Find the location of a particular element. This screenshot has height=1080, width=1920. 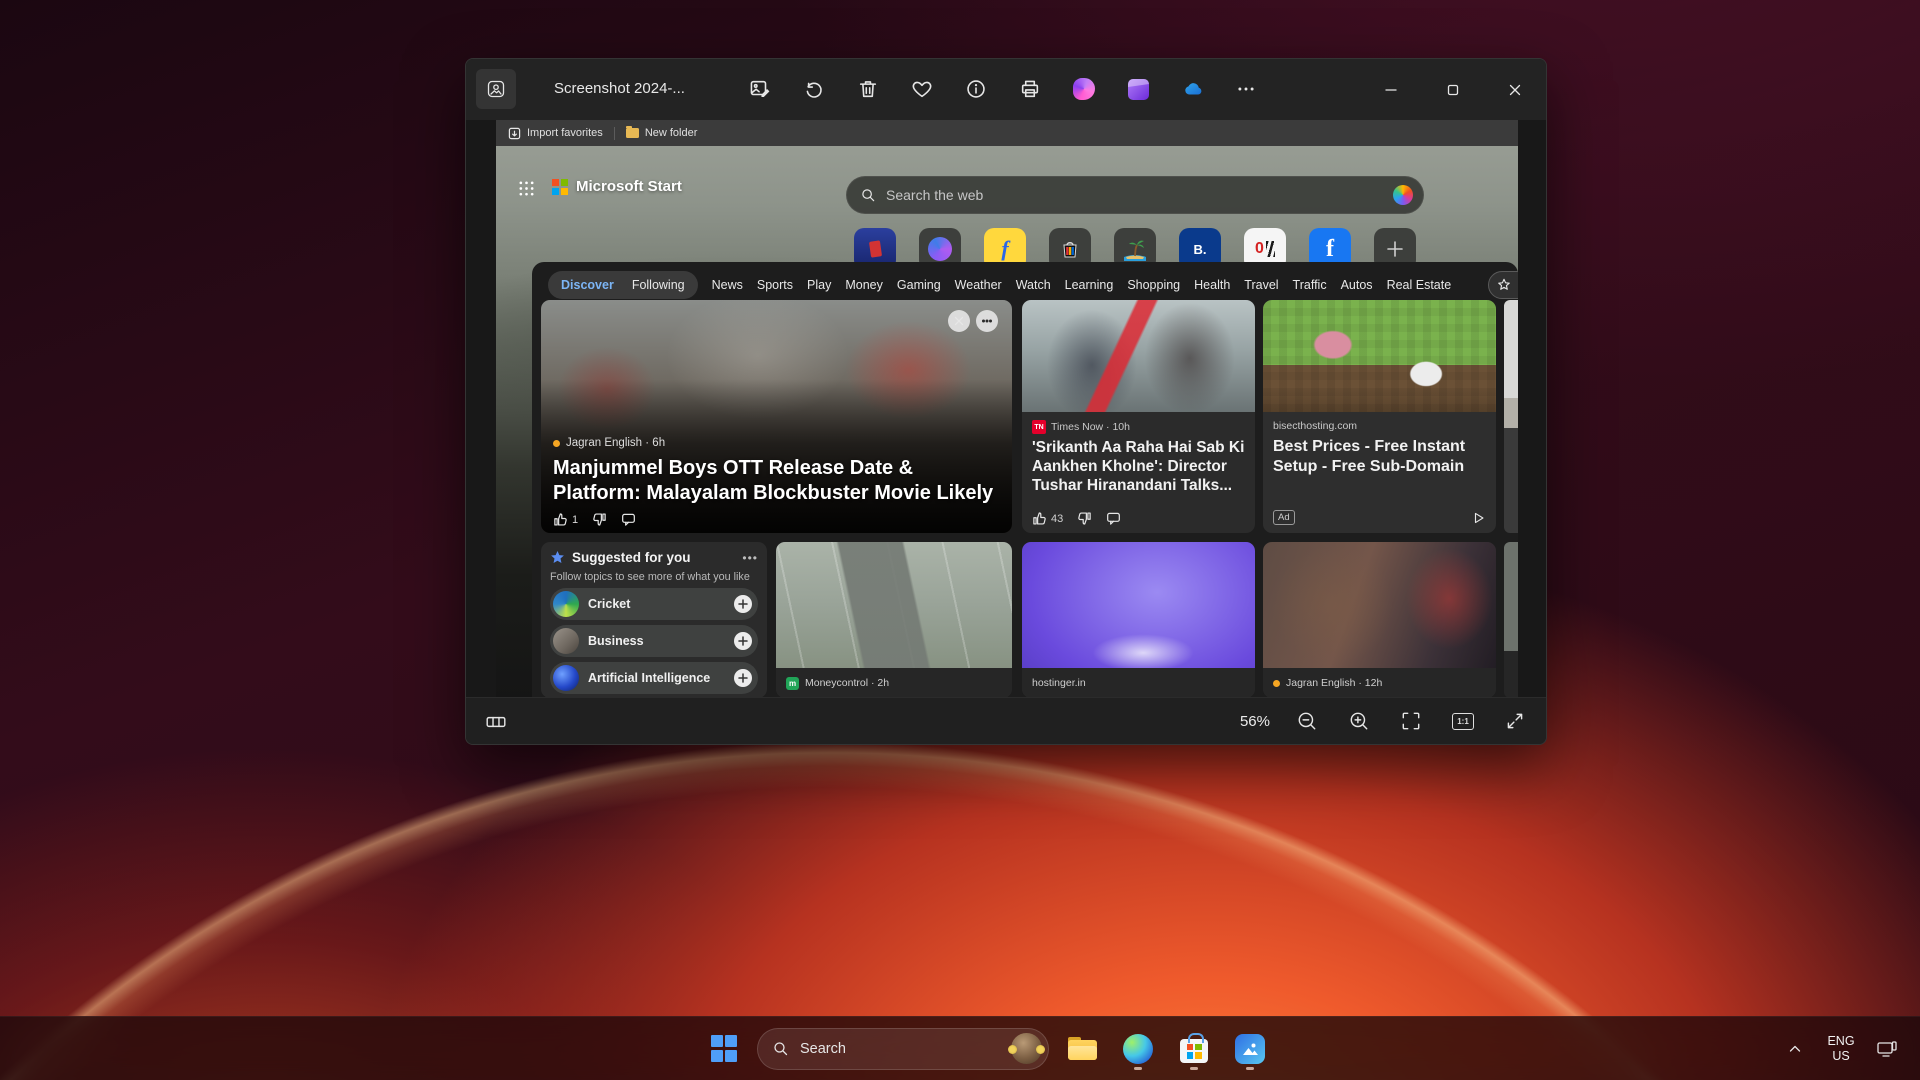

suggested-title: Suggested for you is located at coordinates (631, 557).